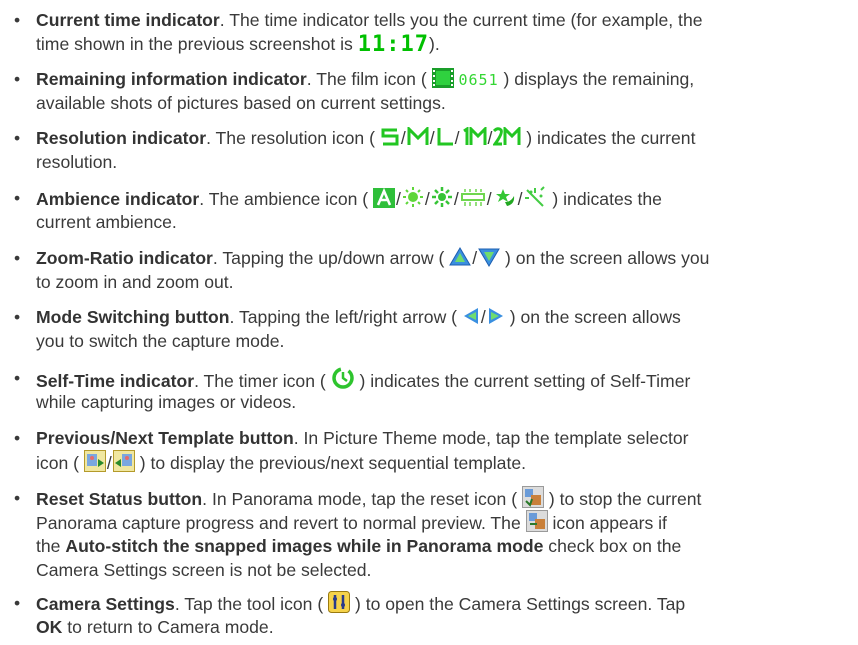 The image size is (858, 645). What do you see at coordinates (49, 627) in the screenshot?
I see `ok-label: OK` at bounding box center [49, 627].